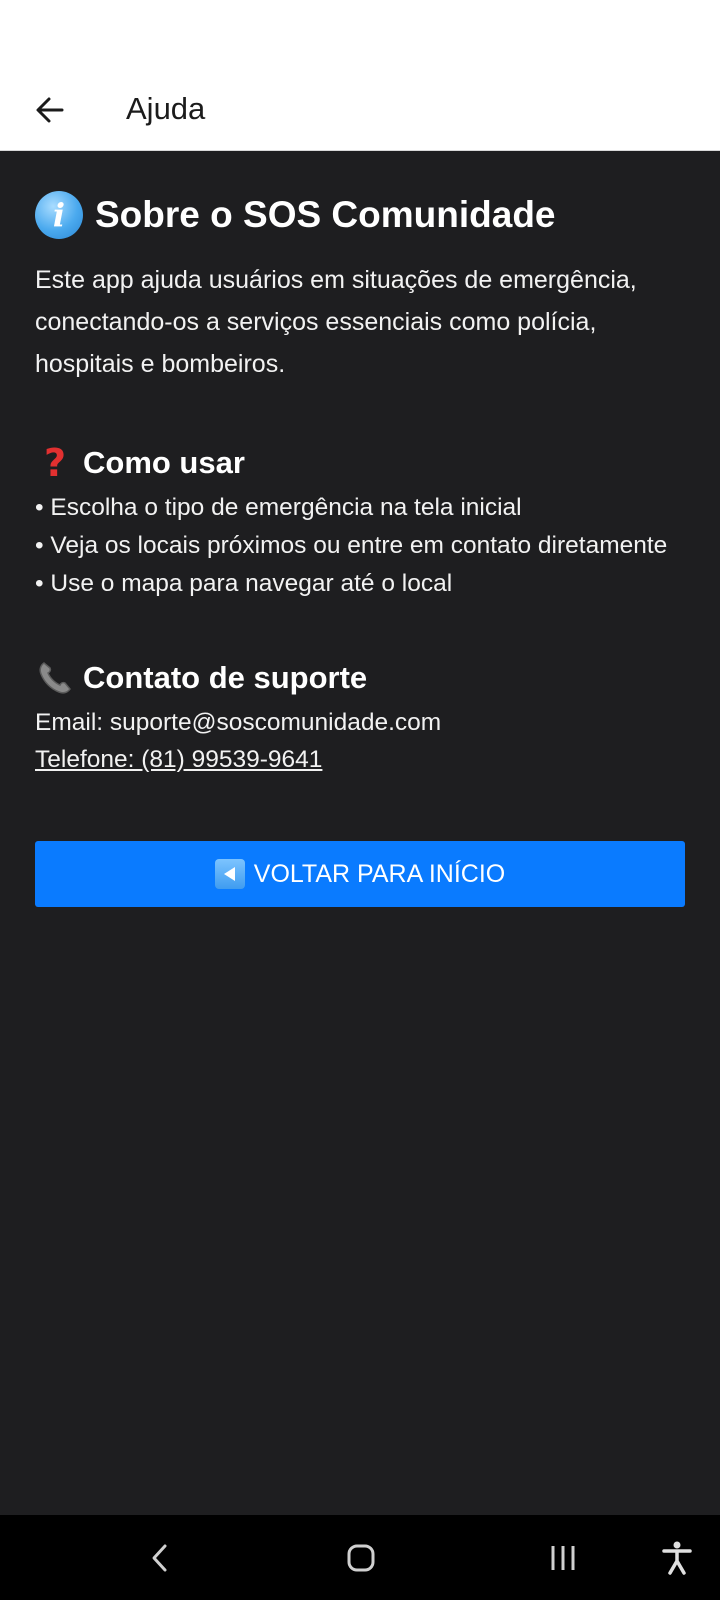 This screenshot has width=720, height=1600. I want to click on arrow-left-icon, so click(50, 110).